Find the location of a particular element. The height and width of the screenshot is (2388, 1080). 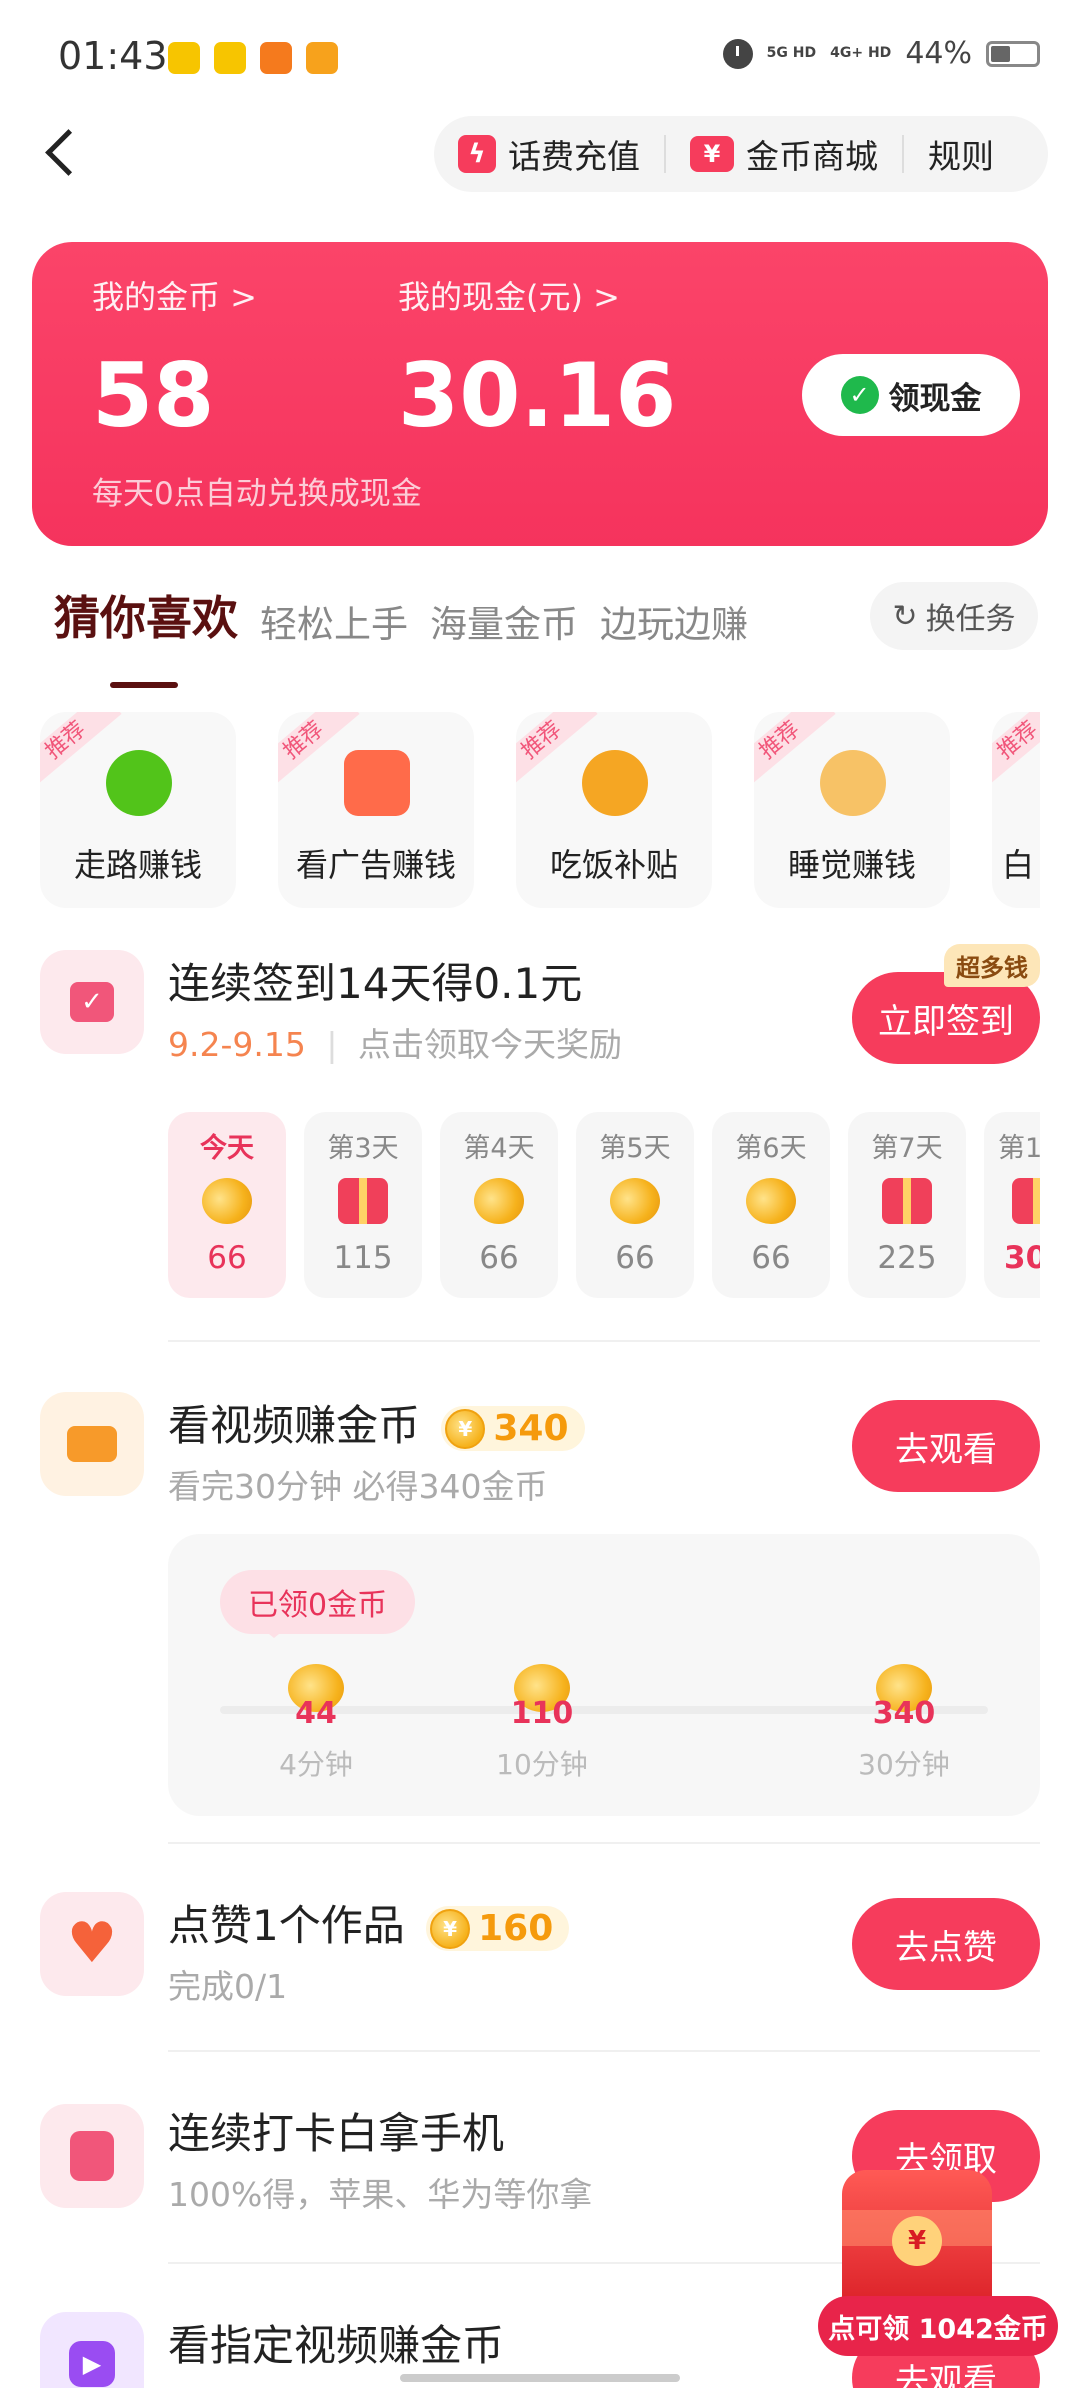

refresh-icon: ↻ is located at coordinates (905, 616).